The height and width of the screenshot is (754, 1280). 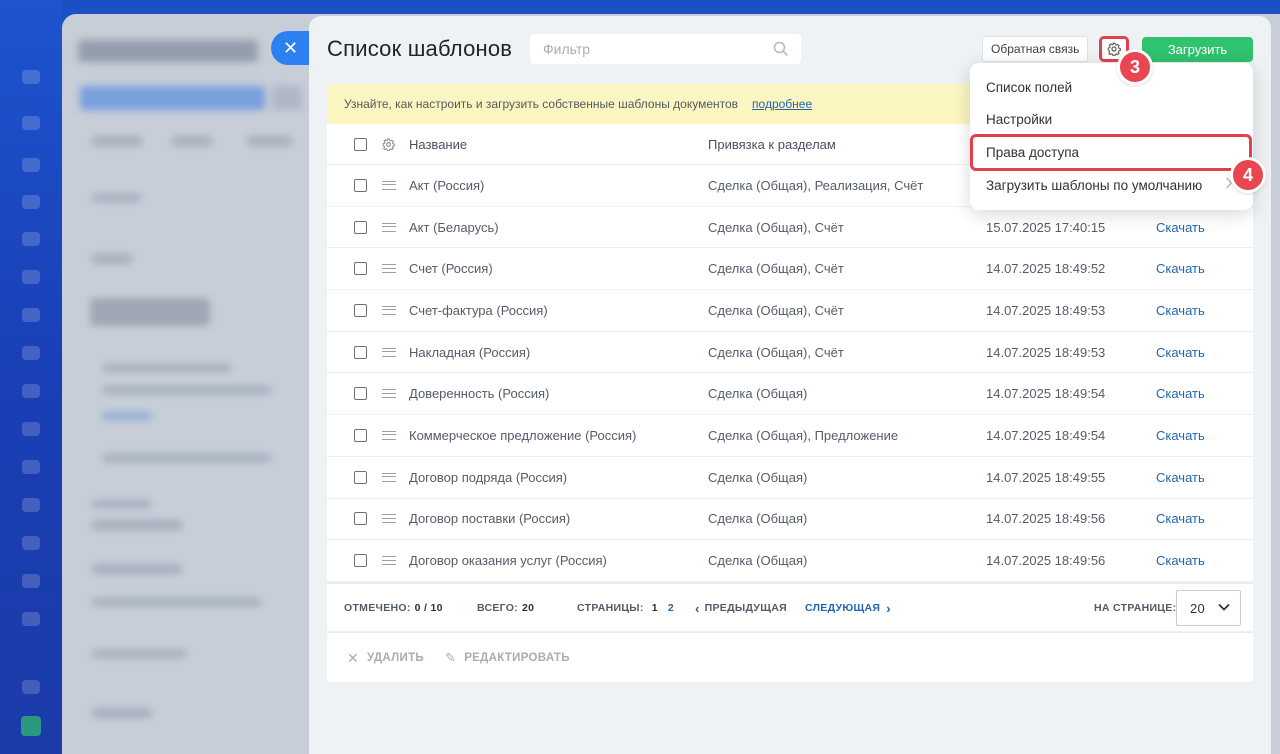 I want to click on filter-input, so click(x=645, y=49).